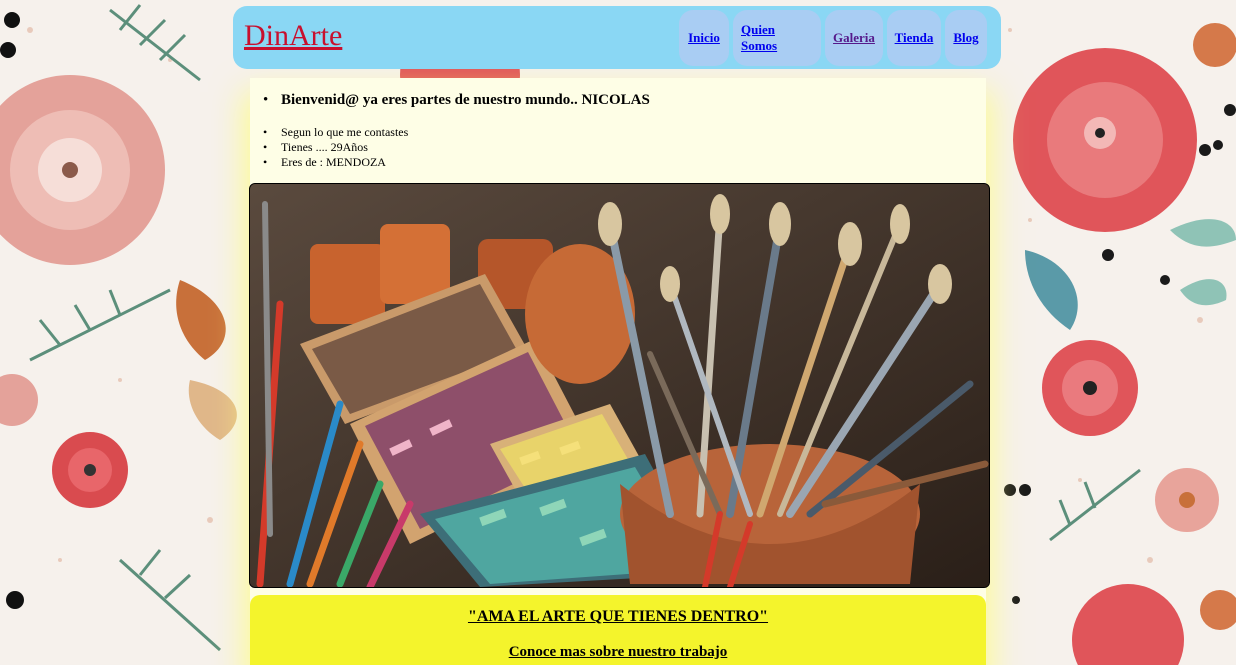  I want to click on user-info-item: Segun lo que me contastes, so click(335, 132).